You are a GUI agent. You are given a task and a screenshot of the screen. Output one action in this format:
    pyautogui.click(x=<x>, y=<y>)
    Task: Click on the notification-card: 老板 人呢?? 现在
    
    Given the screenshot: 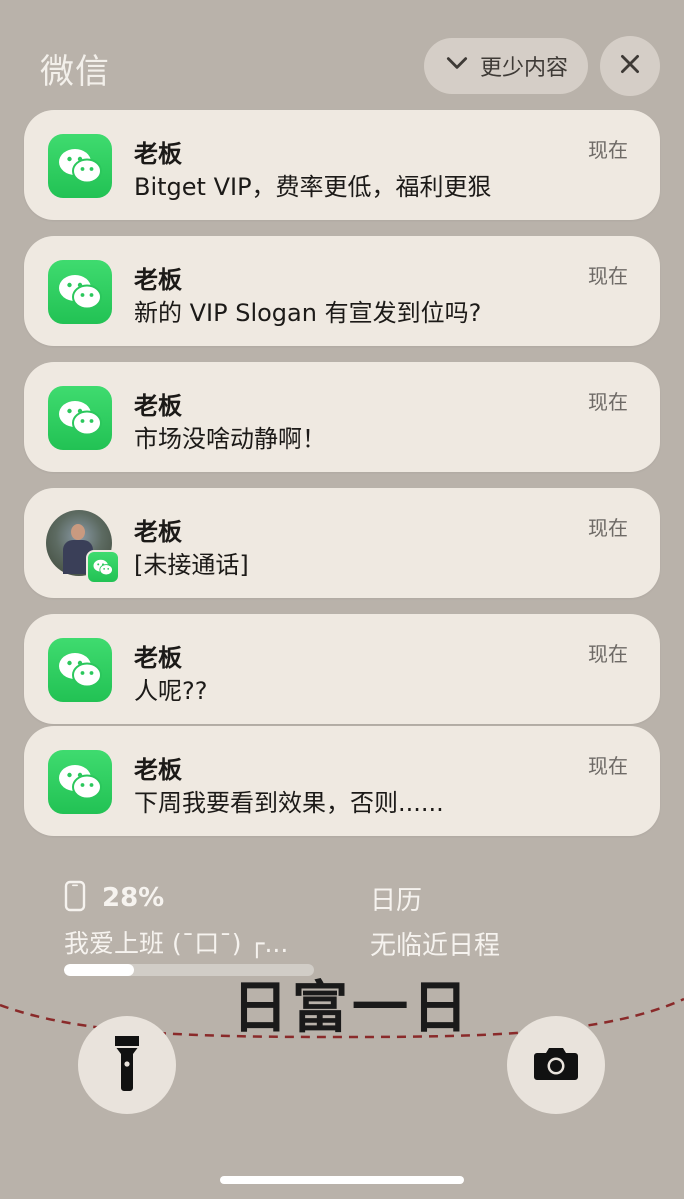 What is the action you would take?
    pyautogui.click(x=342, y=669)
    